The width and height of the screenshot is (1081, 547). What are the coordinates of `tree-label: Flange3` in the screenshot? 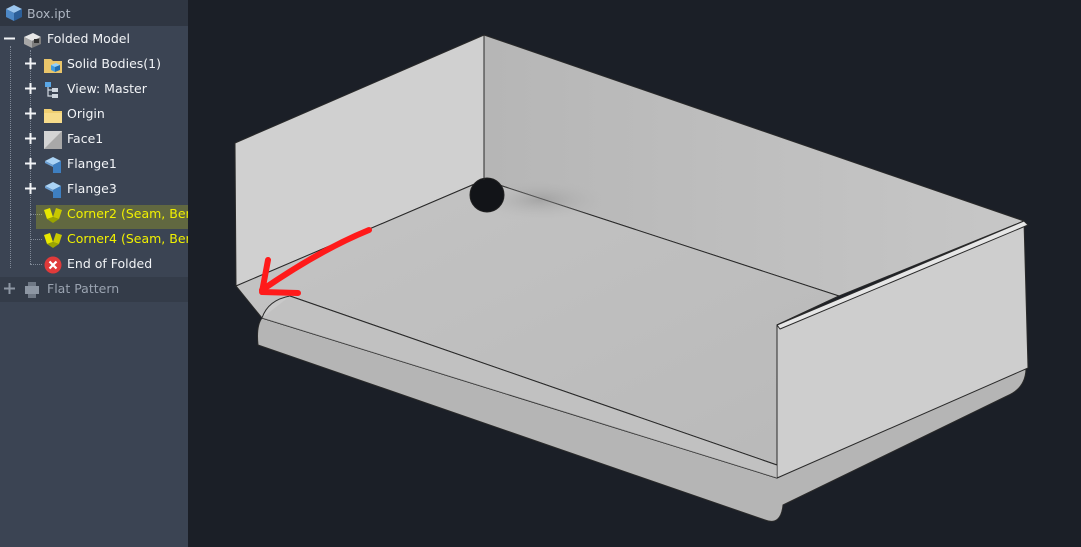 It's located at (92, 188).